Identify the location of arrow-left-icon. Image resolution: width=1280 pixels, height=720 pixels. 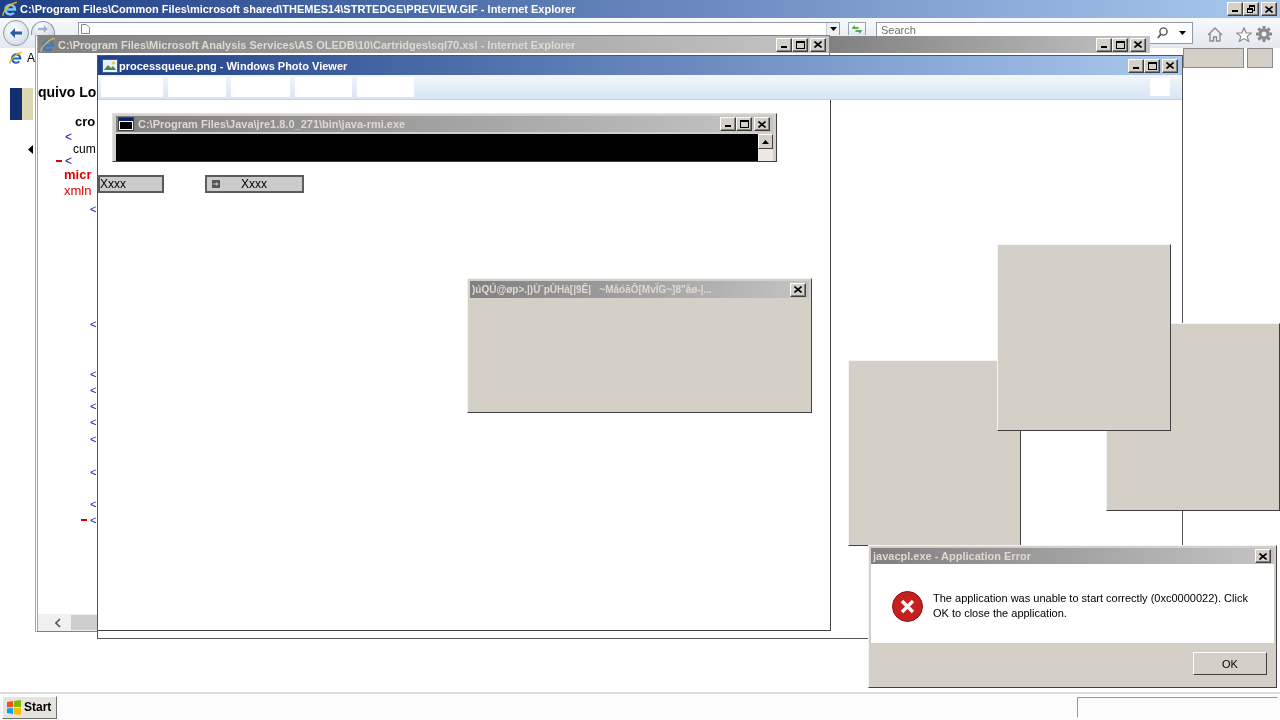
(16, 33).